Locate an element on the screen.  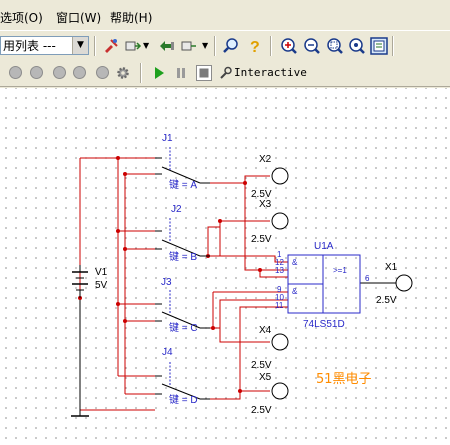
and-gate-1-symbol: & is located at coordinates (295, 262).